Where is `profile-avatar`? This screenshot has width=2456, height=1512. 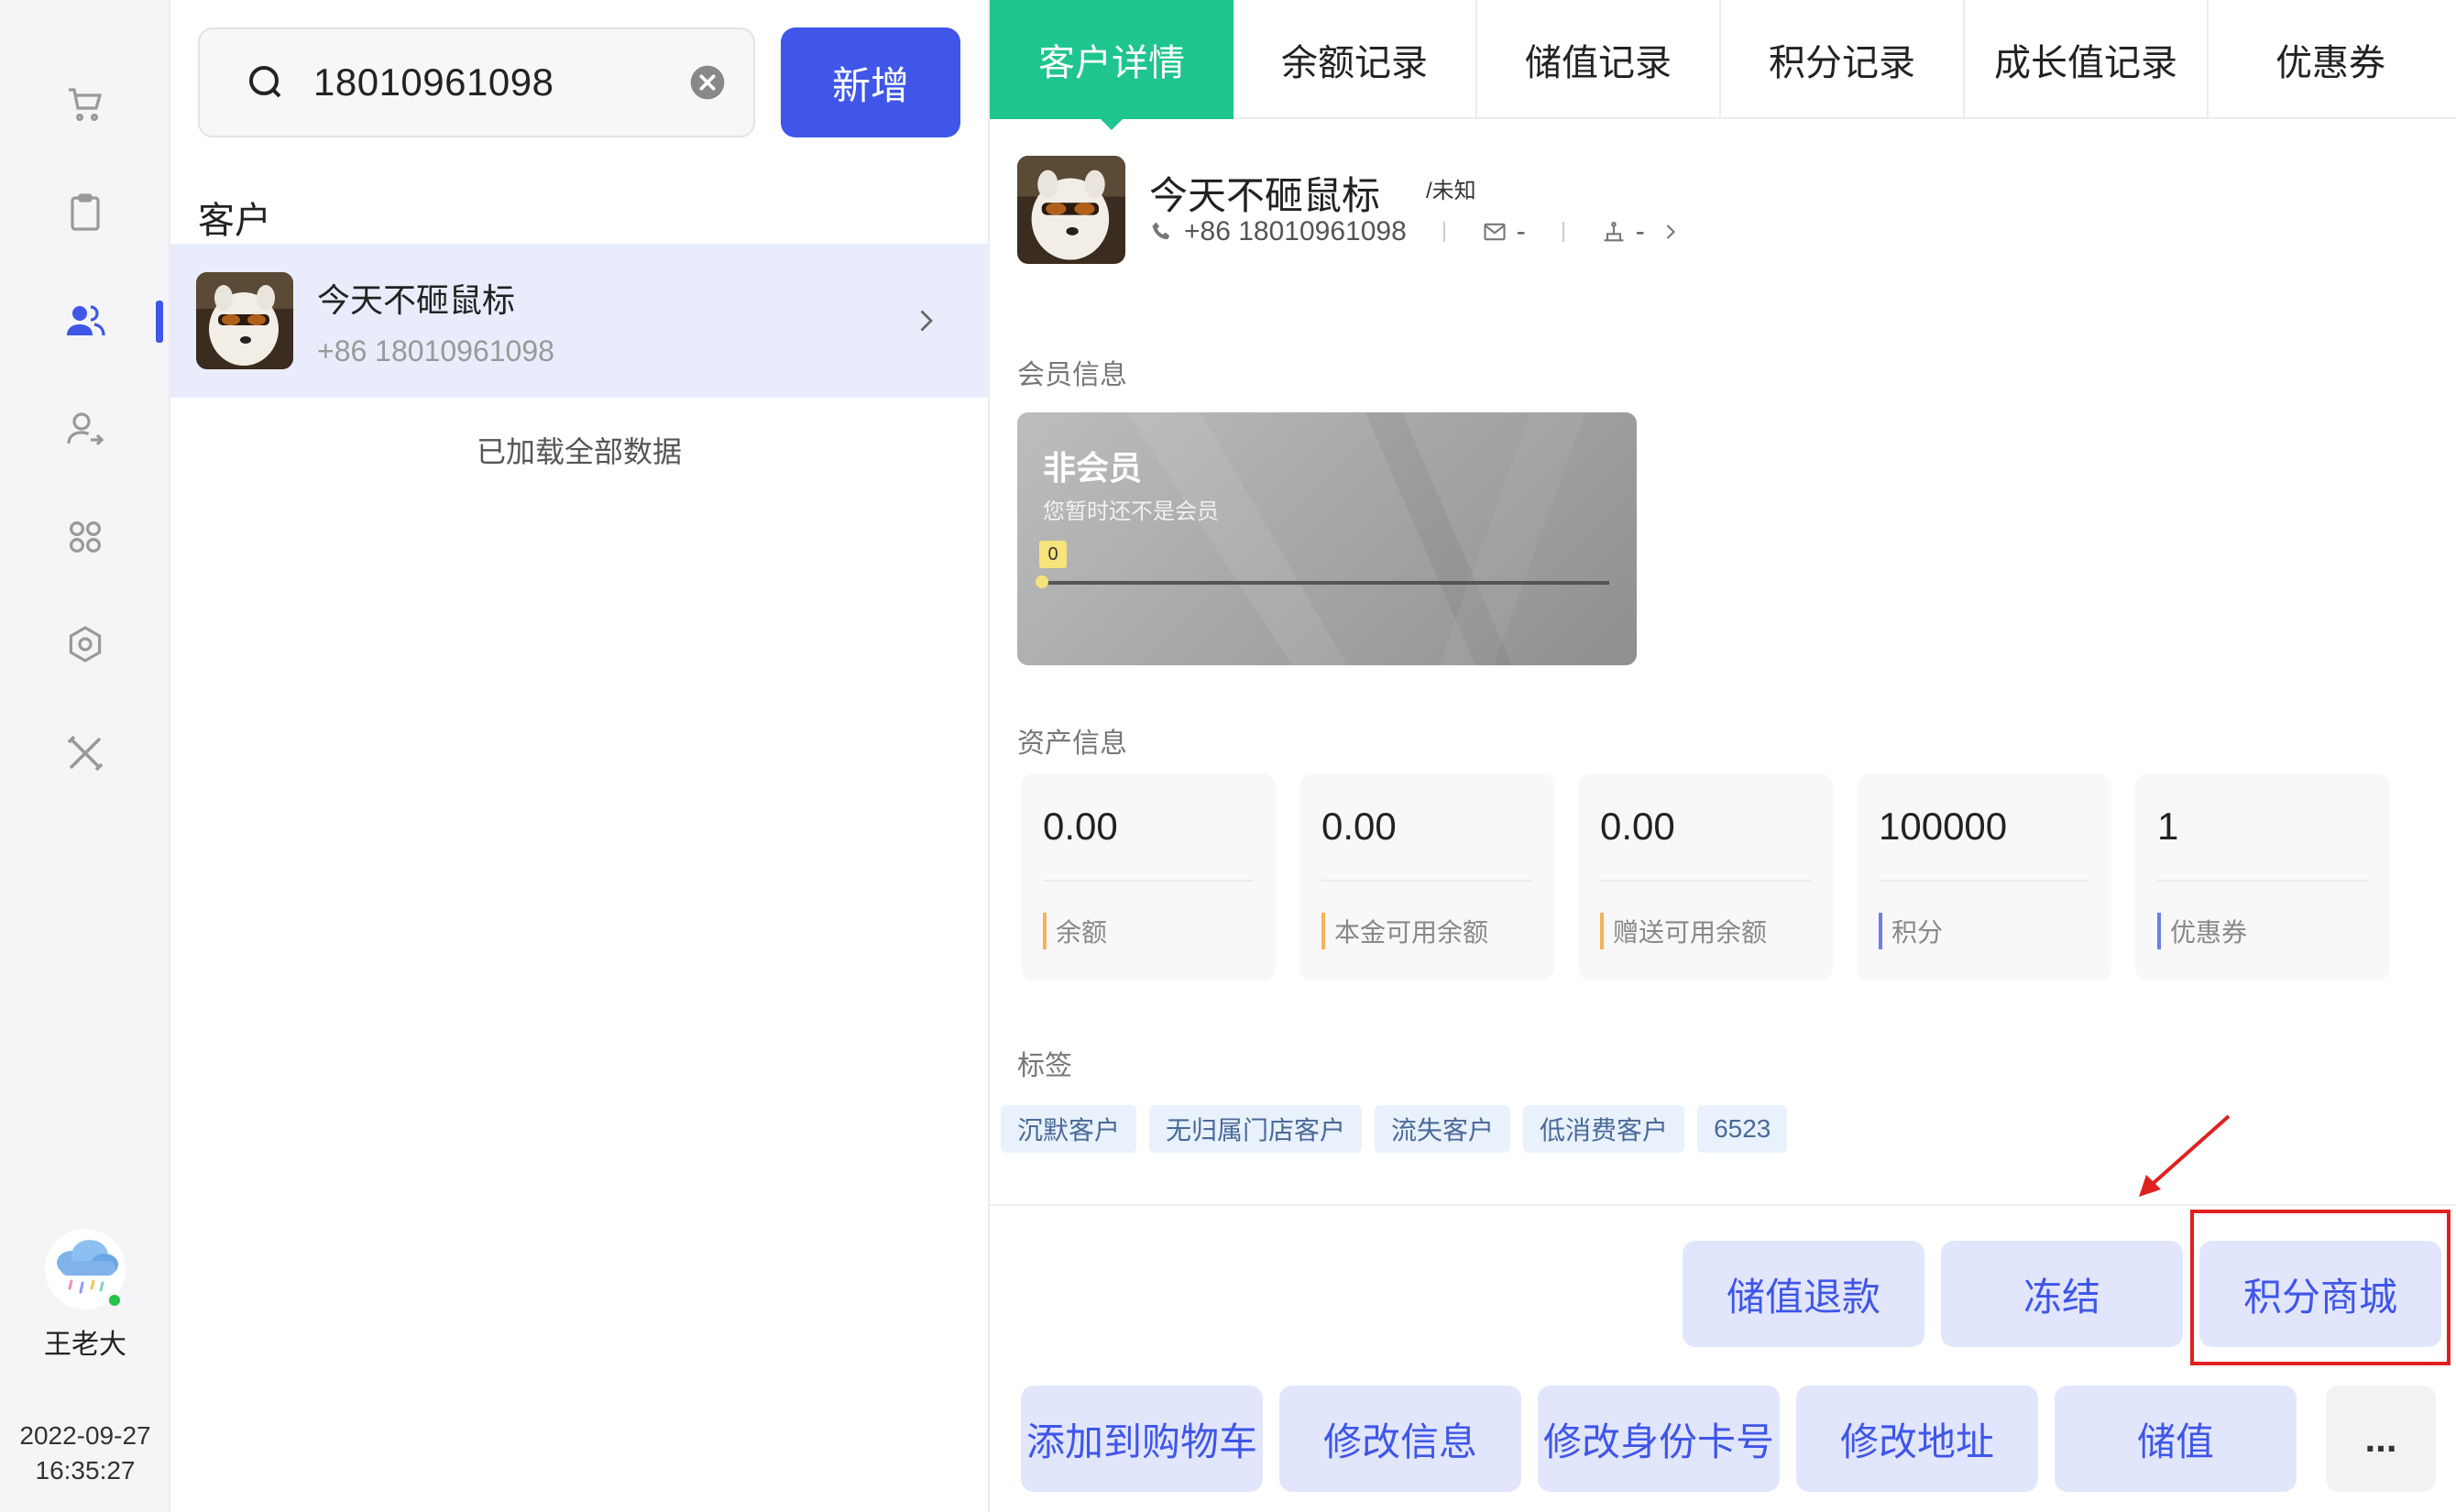
profile-avatar is located at coordinates (1071, 210).